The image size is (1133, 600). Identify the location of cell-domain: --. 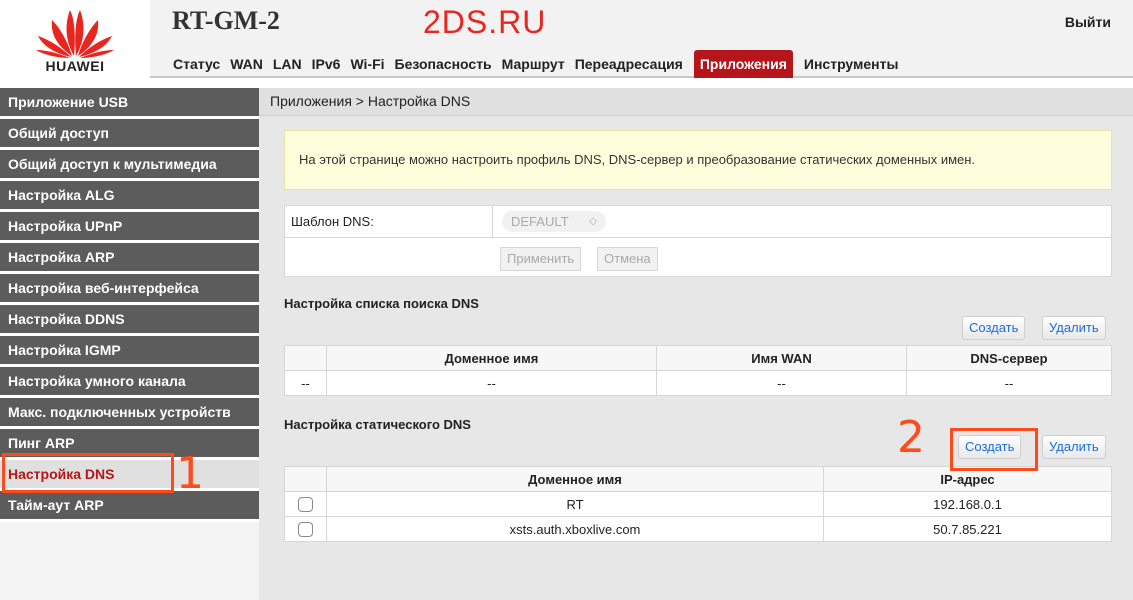
(491, 383).